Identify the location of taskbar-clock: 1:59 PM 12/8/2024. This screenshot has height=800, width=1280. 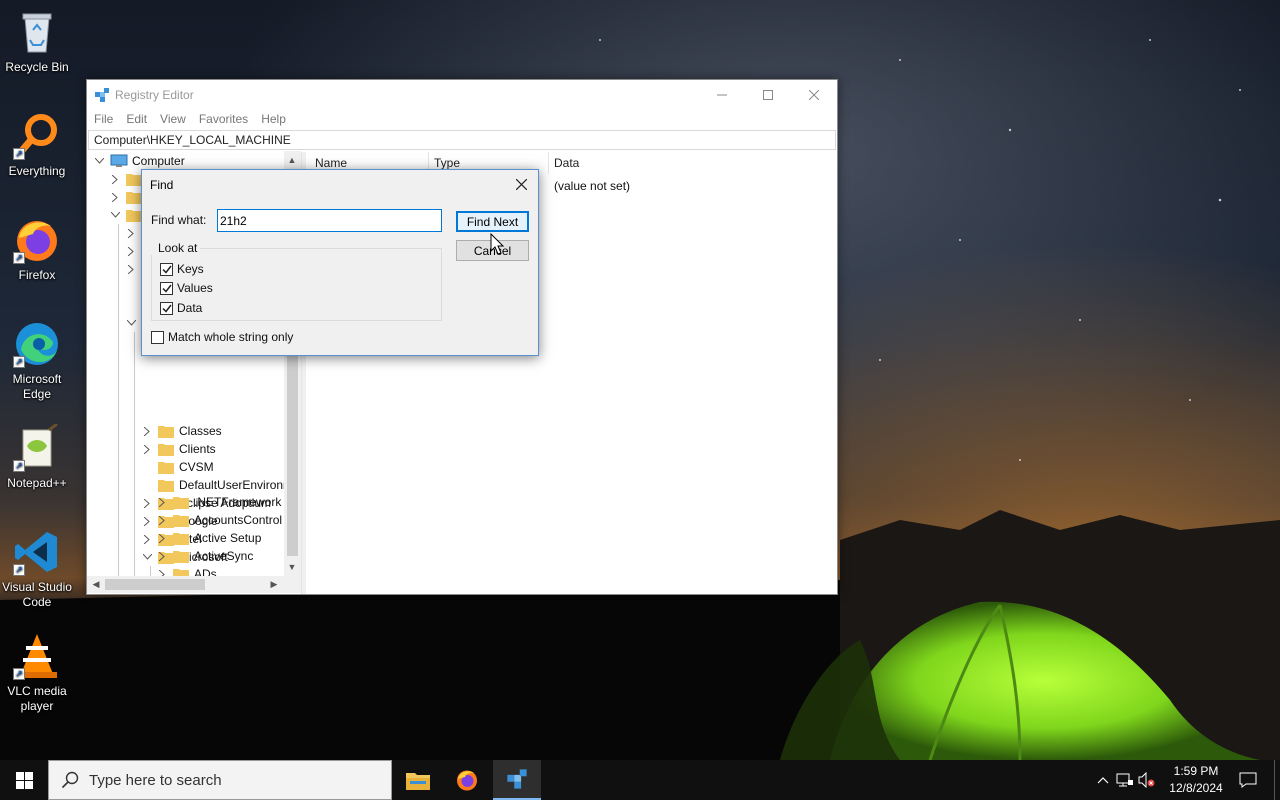
(1196, 780).